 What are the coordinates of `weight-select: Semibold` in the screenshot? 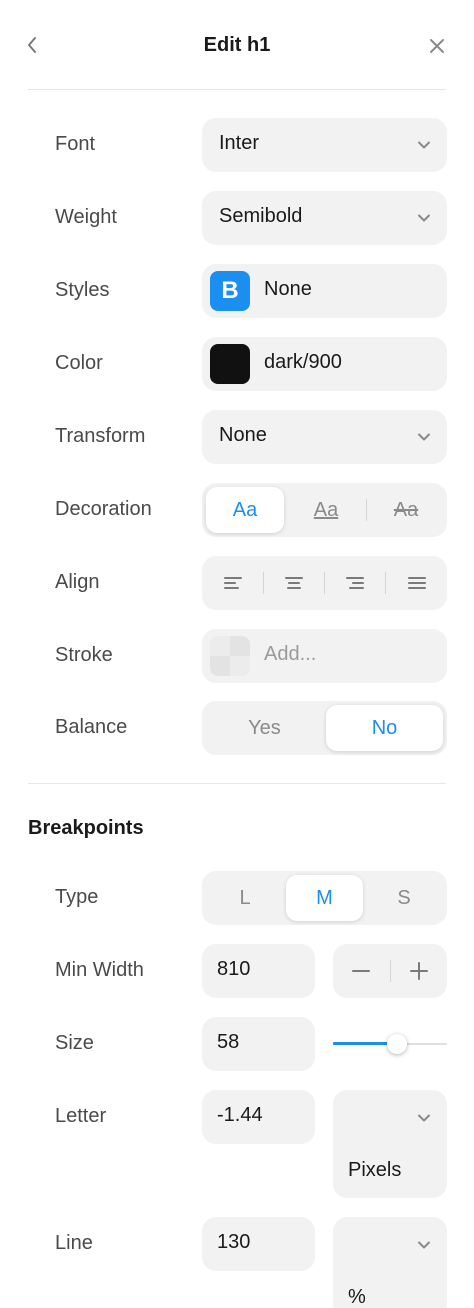 It's located at (324, 218).